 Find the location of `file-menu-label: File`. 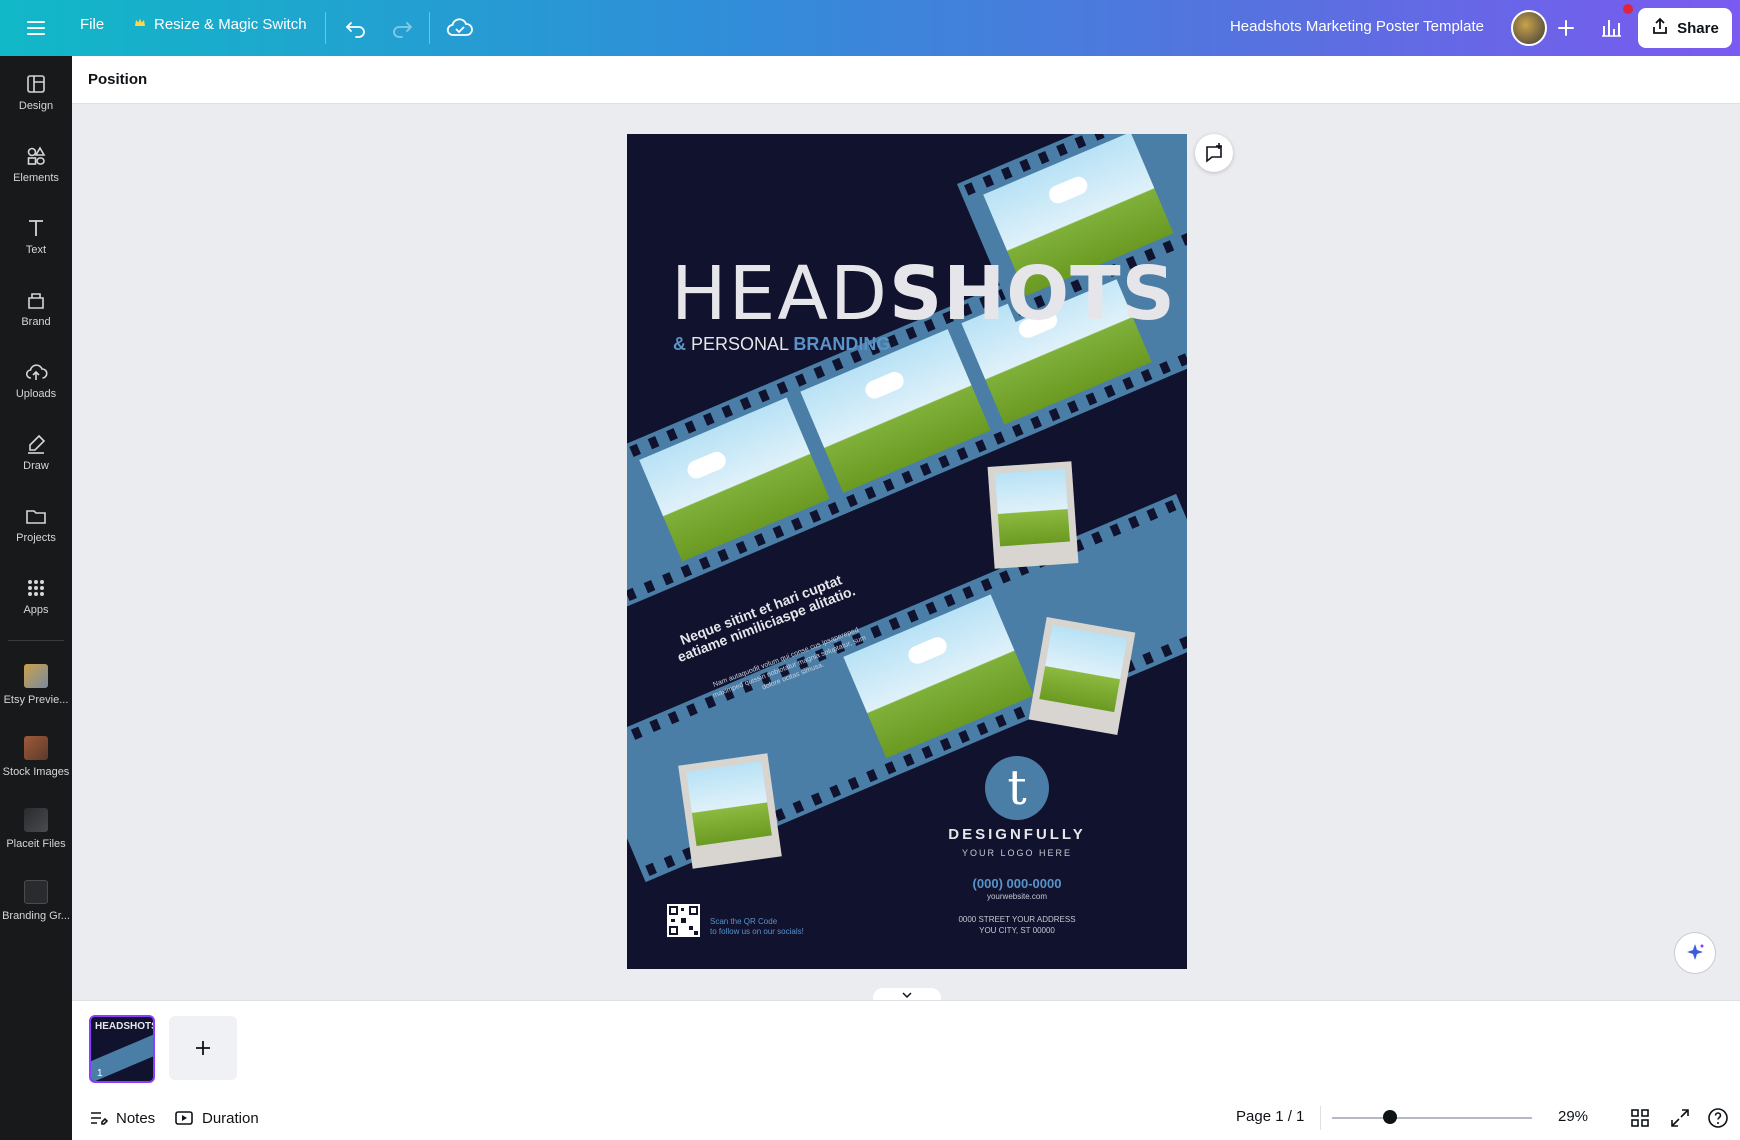

file-menu-label: File is located at coordinates (92, 24).